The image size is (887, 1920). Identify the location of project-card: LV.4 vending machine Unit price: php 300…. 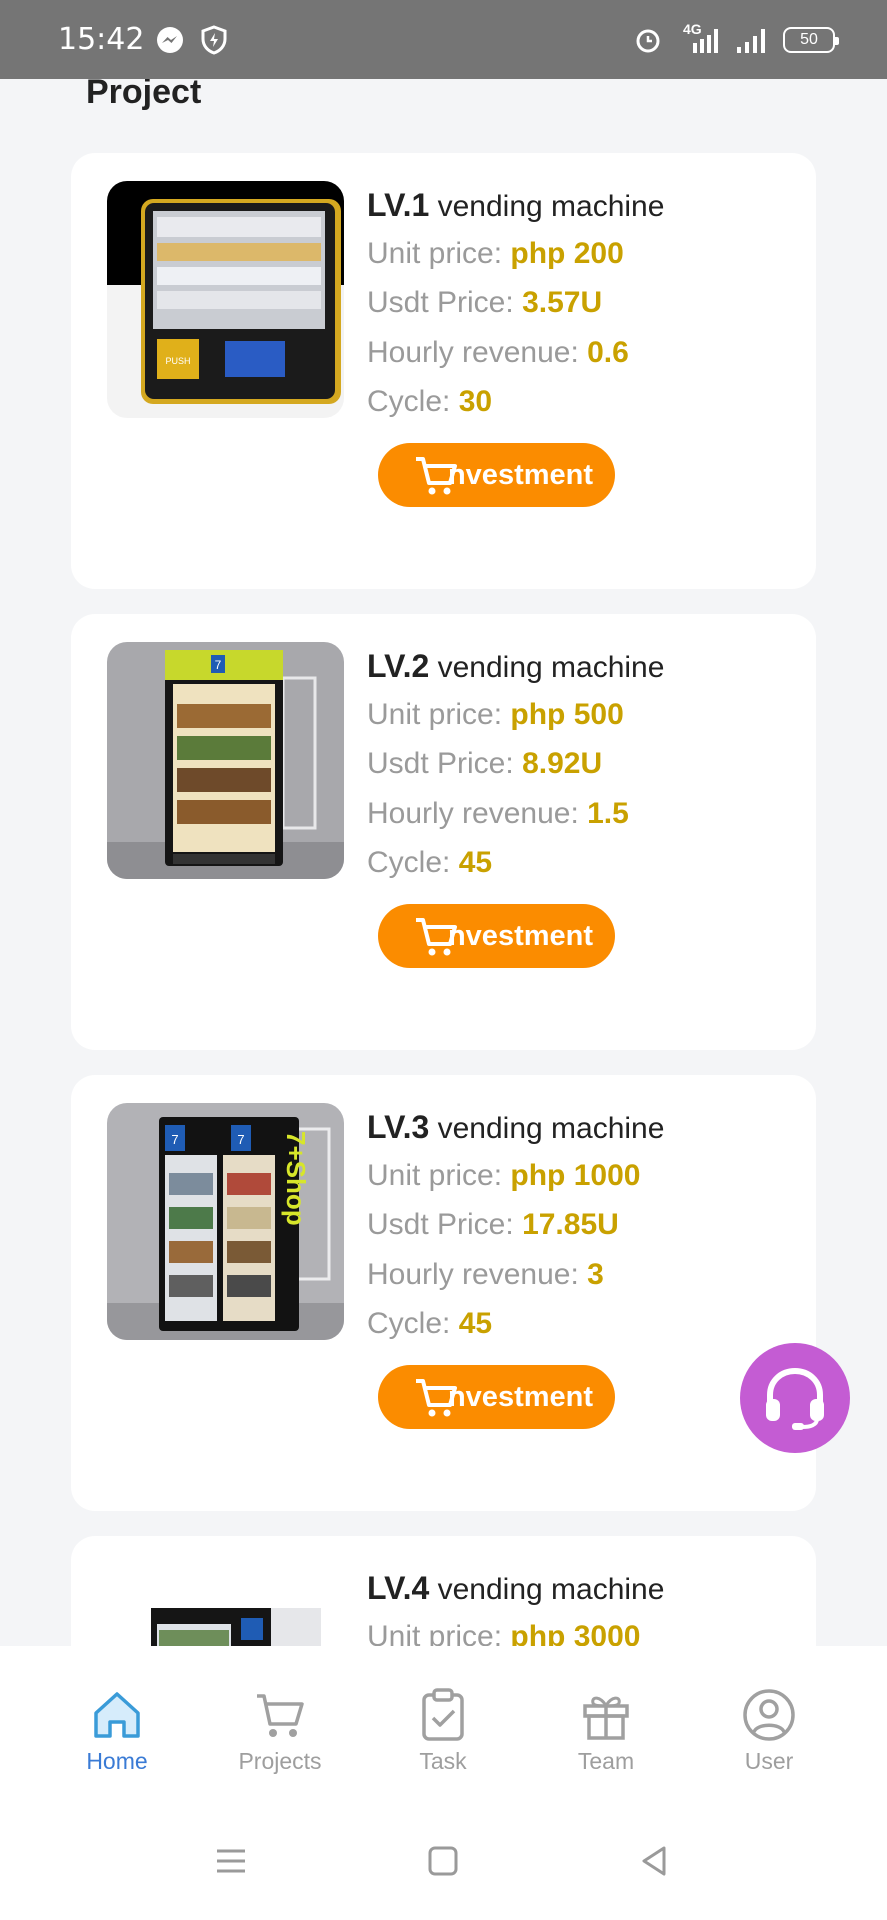
(443, 1591).